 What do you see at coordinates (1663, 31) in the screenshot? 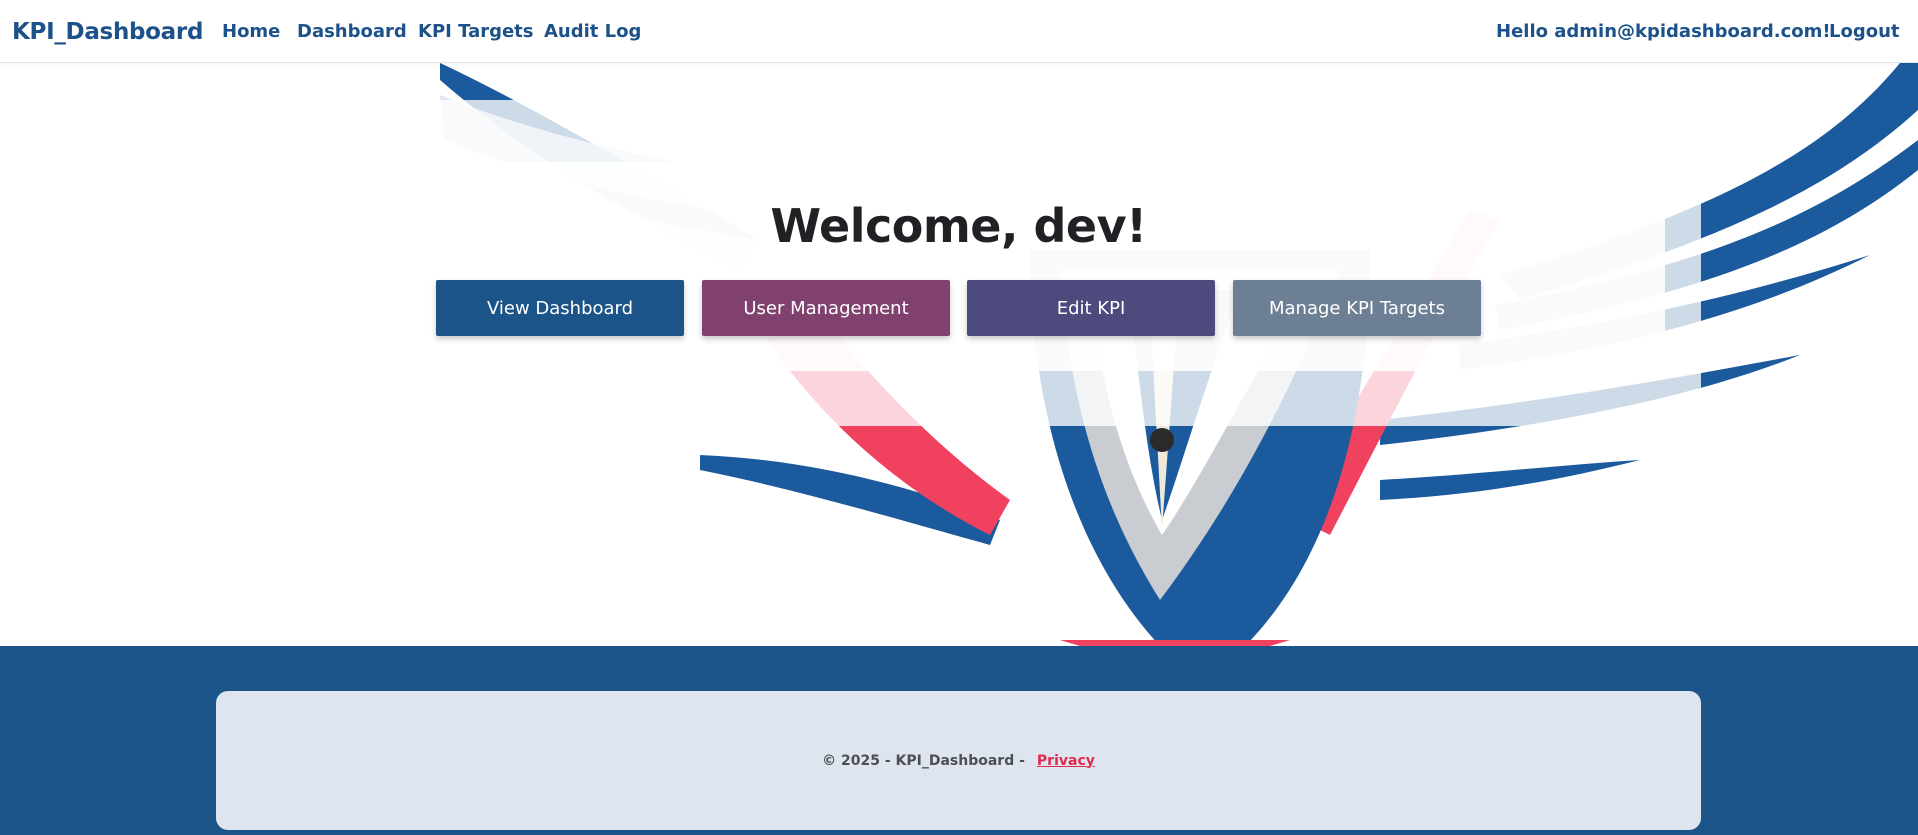
I see `user-greeting-link: Hello admin@kpidashboard.com!` at bounding box center [1663, 31].